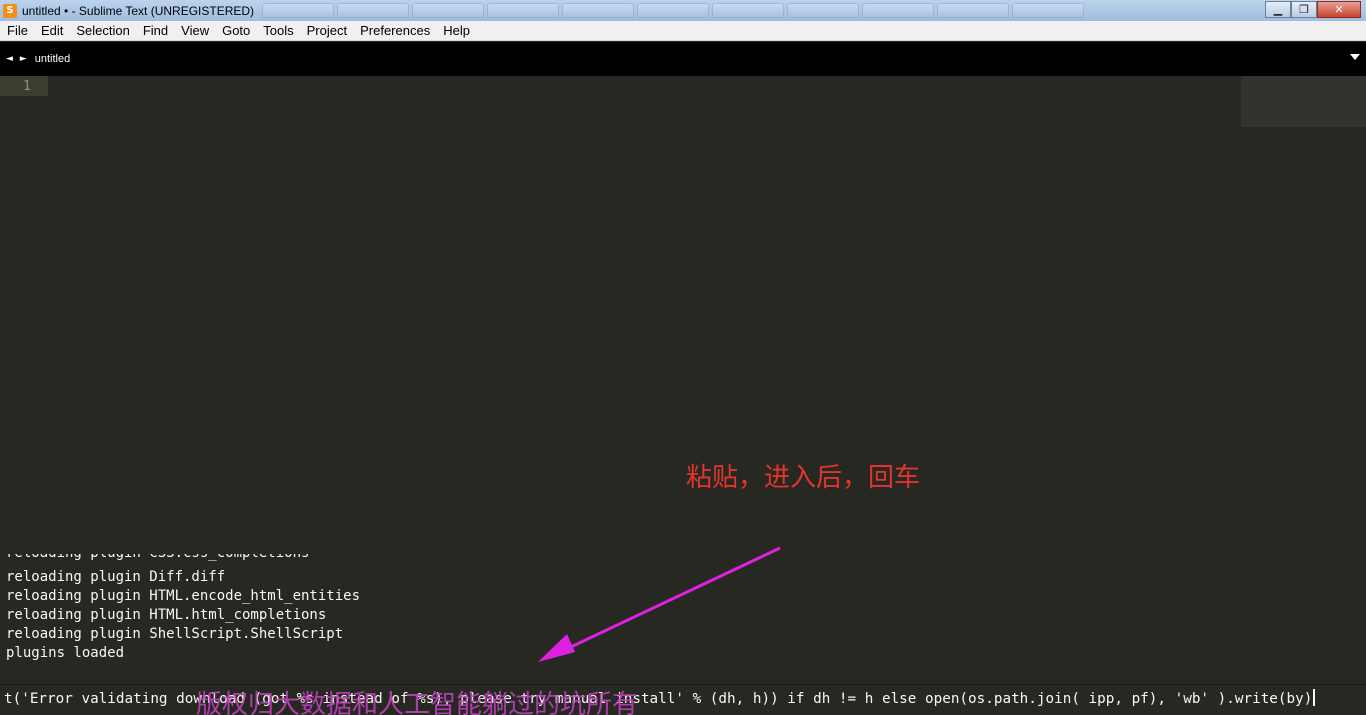 The image size is (1366, 715). What do you see at coordinates (138, 10) in the screenshot?
I see `window-title: untitled • - Sublime Text (UNREGISTERED)` at bounding box center [138, 10].